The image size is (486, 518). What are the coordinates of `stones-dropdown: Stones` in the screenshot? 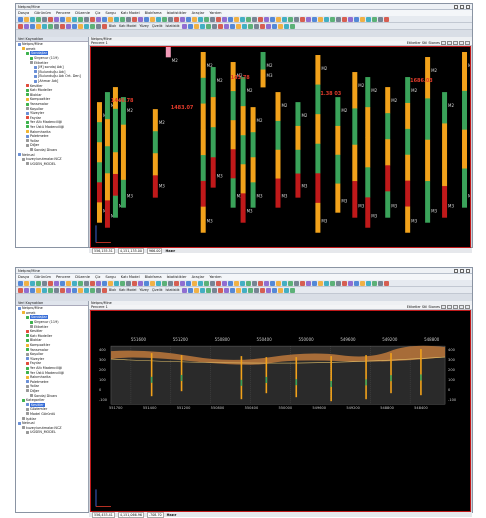 It's located at (434, 43).